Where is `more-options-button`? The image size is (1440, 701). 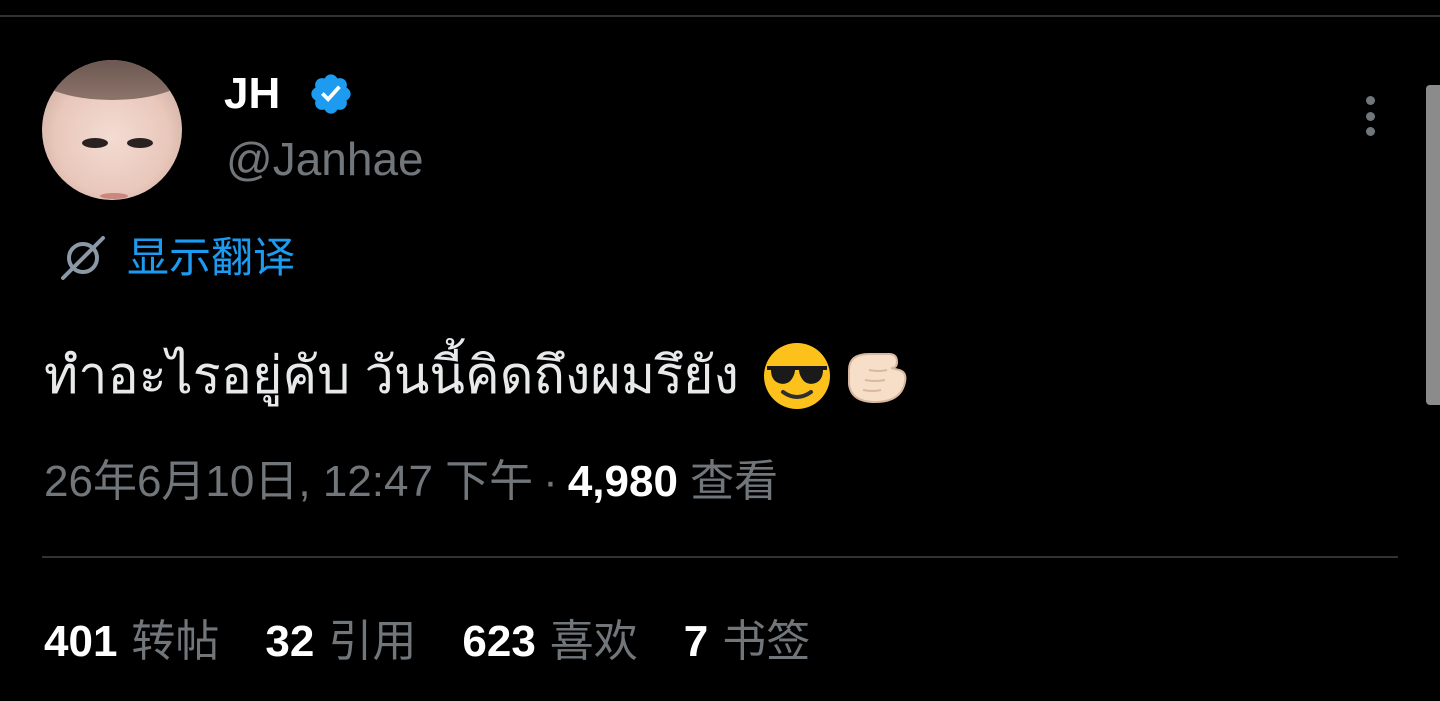 more-options-button is located at coordinates (1370, 116).